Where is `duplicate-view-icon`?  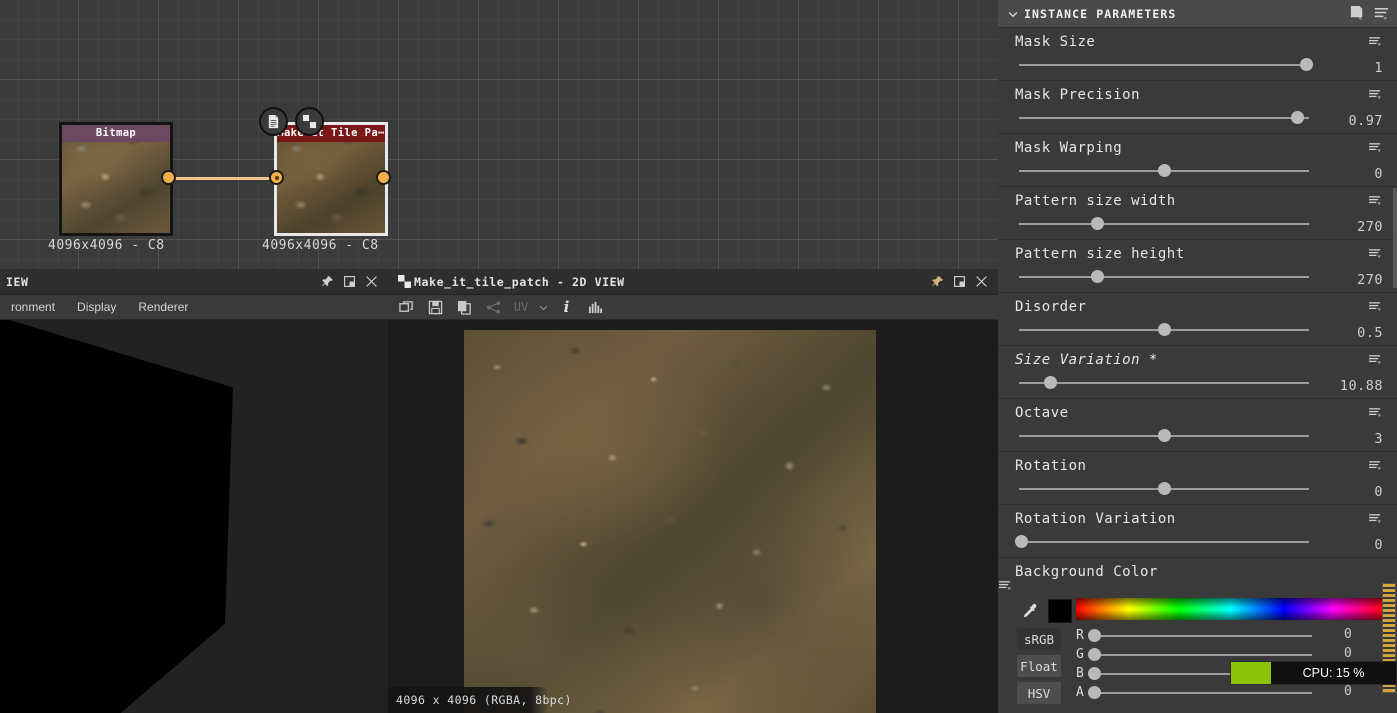
duplicate-view-icon is located at coordinates (406, 307).